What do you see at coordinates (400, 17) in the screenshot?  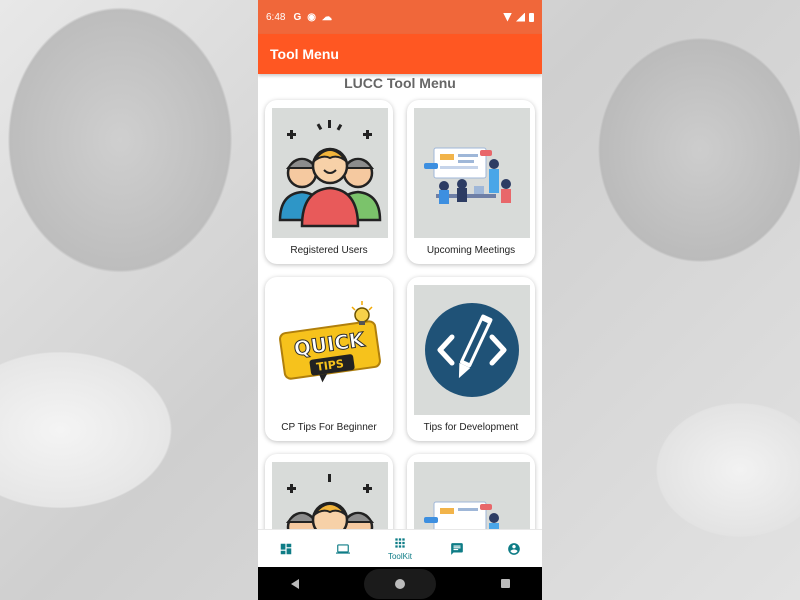 I see `status-bar: 6:48 G ◉ ☁` at bounding box center [400, 17].